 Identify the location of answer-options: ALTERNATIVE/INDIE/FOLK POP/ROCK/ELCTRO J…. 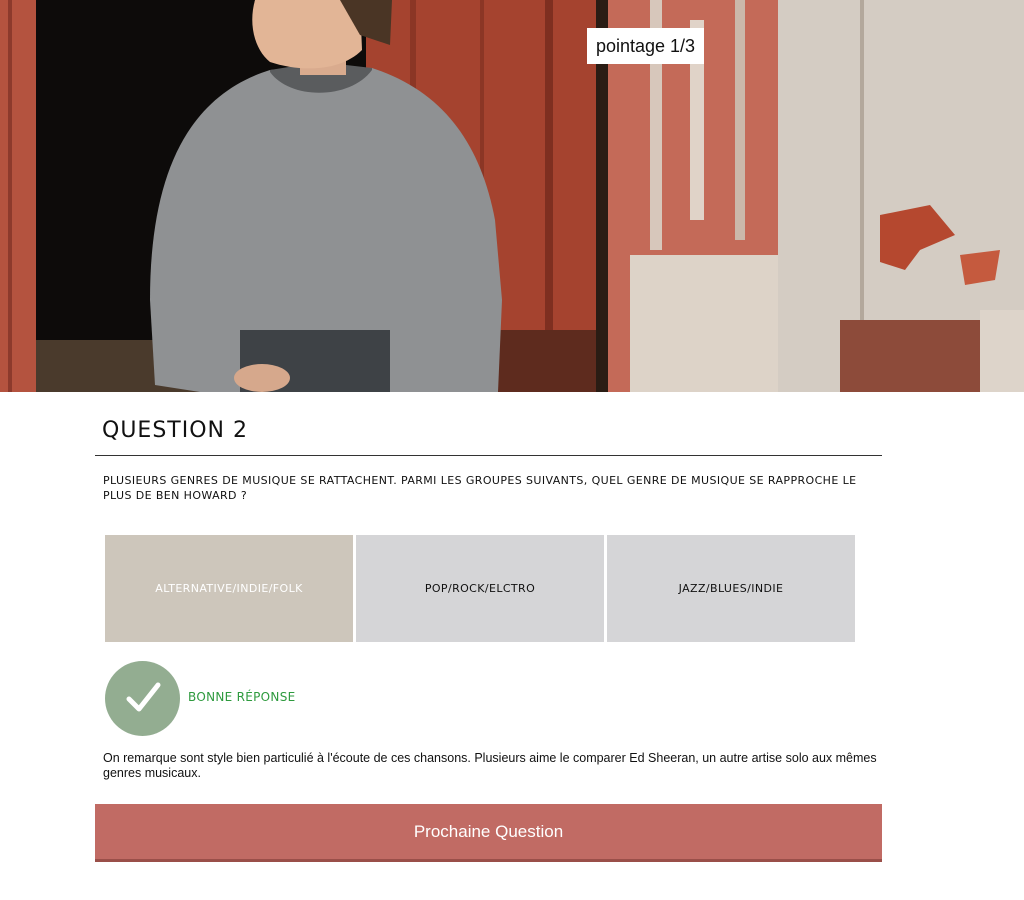
(480, 588).